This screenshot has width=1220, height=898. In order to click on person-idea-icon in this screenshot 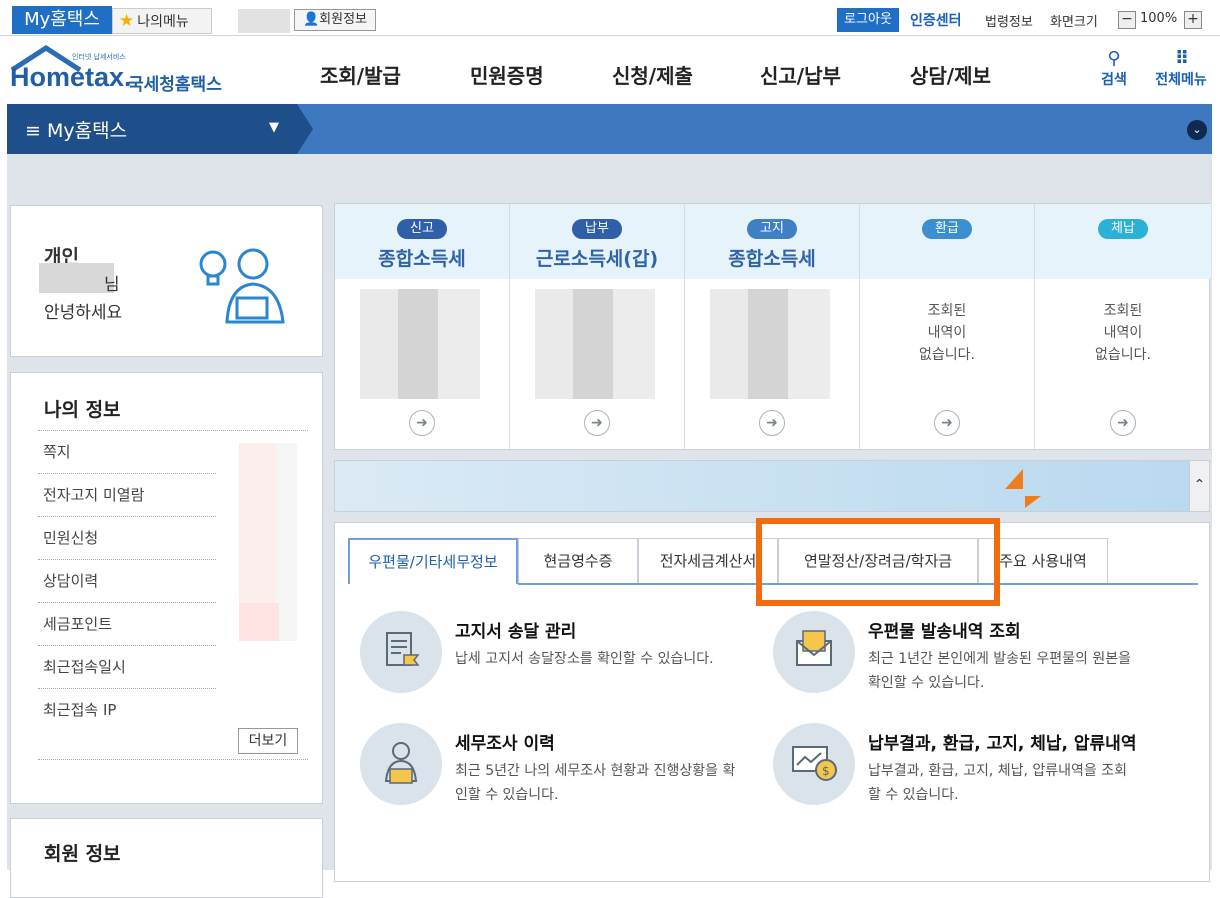, I will do `click(242, 286)`.